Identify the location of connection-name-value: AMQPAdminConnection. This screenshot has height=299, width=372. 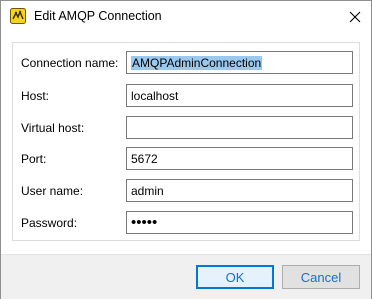
(197, 63).